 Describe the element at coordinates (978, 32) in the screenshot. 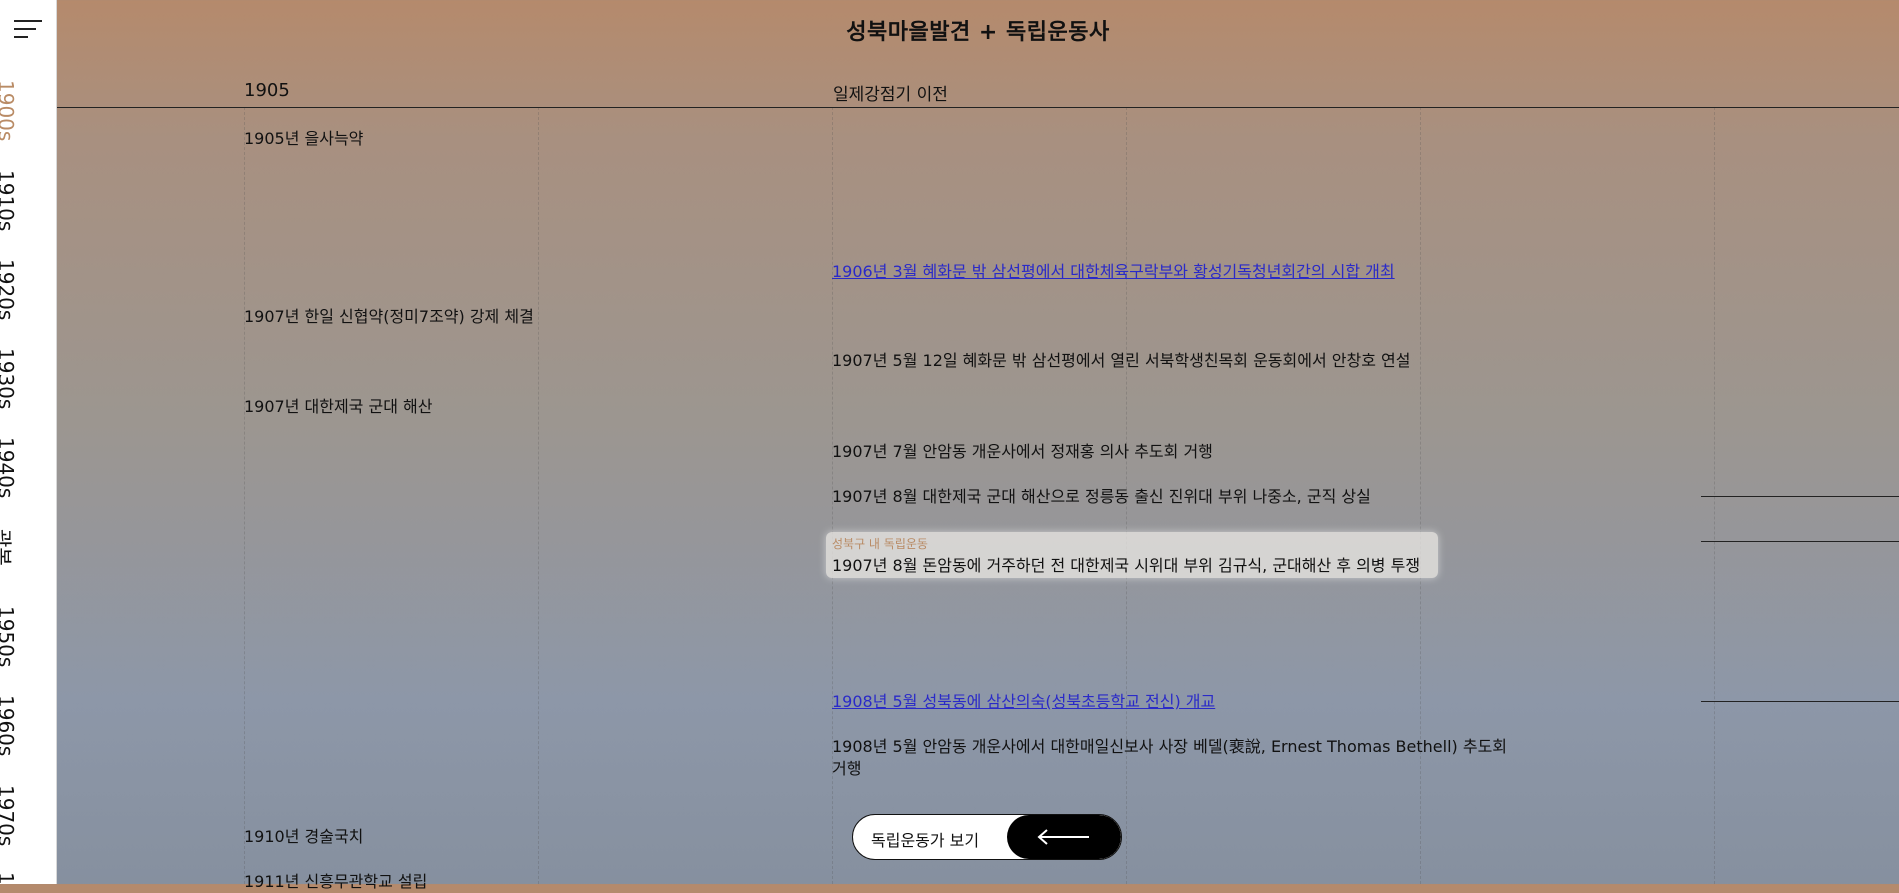

I see `page-title: 성북마을발견 + 독립운동사` at that location.